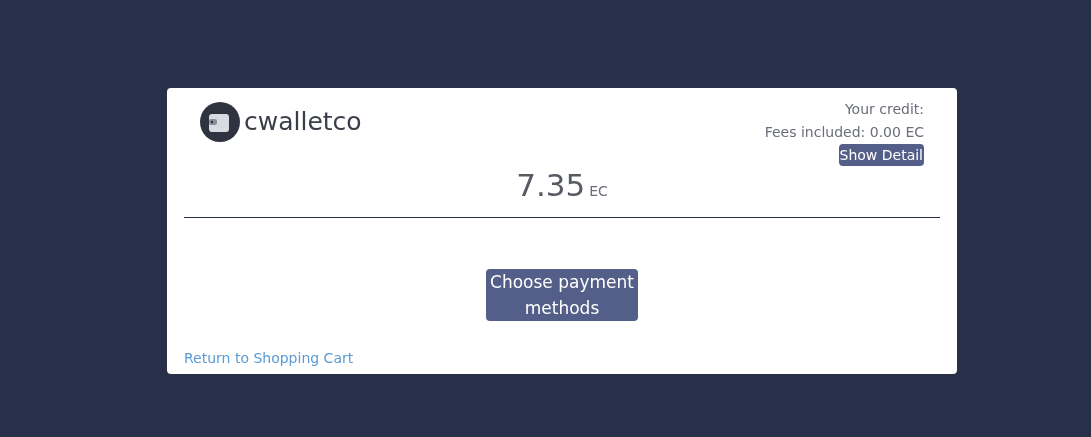 Image resolution: width=1091 pixels, height=437 pixels. I want to click on amount-unit: EC, so click(598, 191).